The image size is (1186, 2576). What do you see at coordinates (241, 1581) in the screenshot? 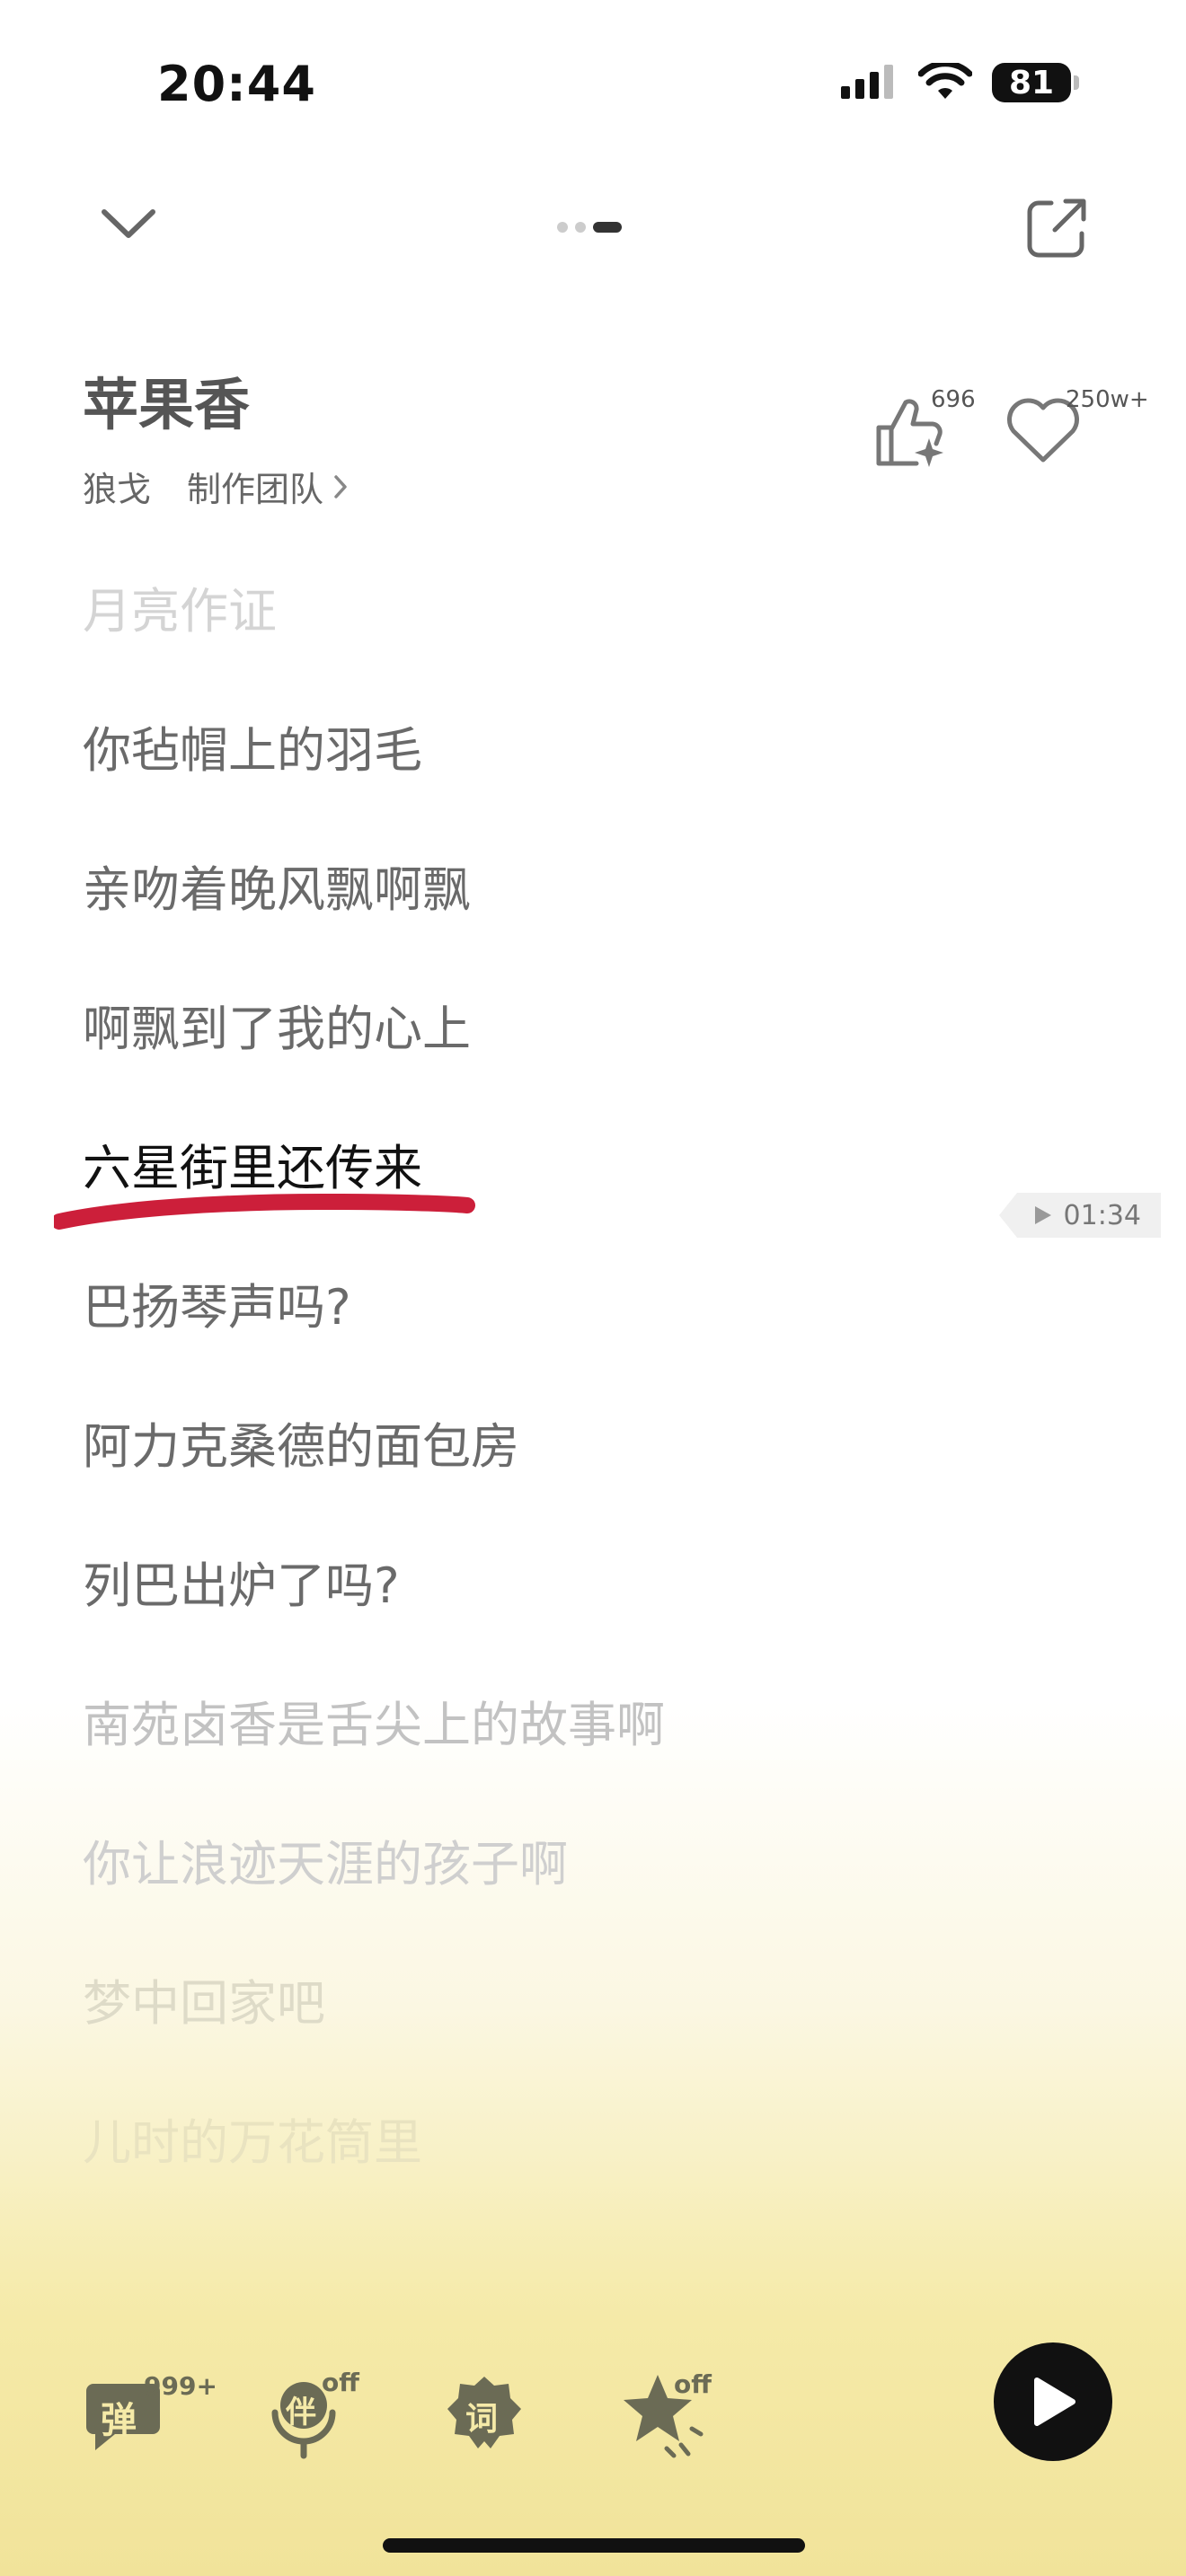
I see `lyric-line: 列巴出炉了吗?` at bounding box center [241, 1581].